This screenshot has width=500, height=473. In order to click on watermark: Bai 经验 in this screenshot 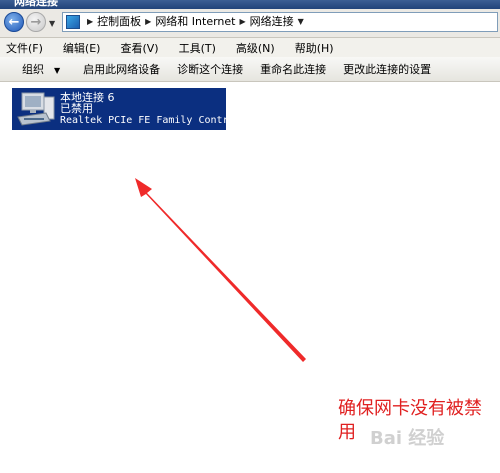, I will do `click(407, 438)`.